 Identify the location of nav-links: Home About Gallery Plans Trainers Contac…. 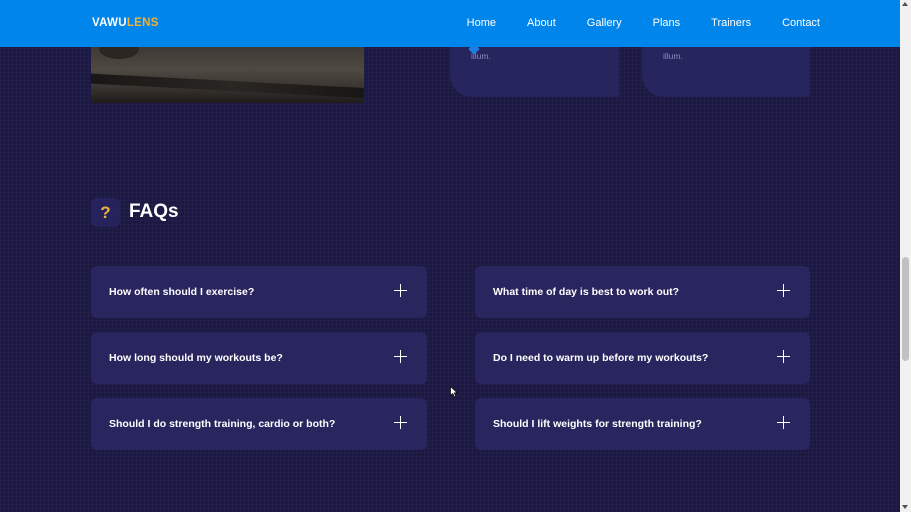
(643, 23).